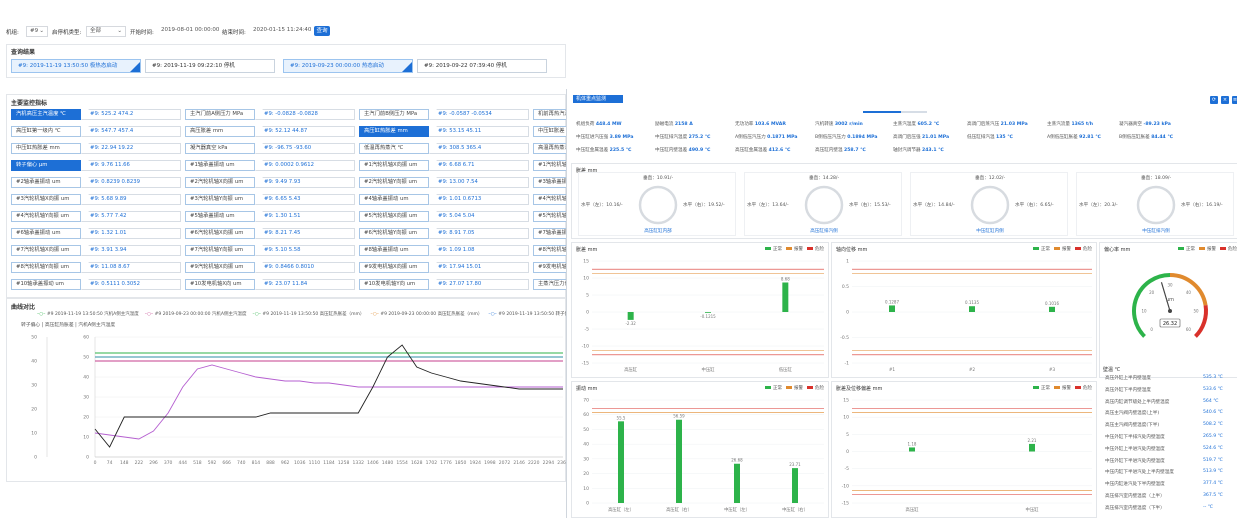 Image resolution: width=1237 pixels, height=519 pixels. Describe the element at coordinates (220, 131) in the screenshot. I see `indicator-label: 高压胀差 mm` at that location.